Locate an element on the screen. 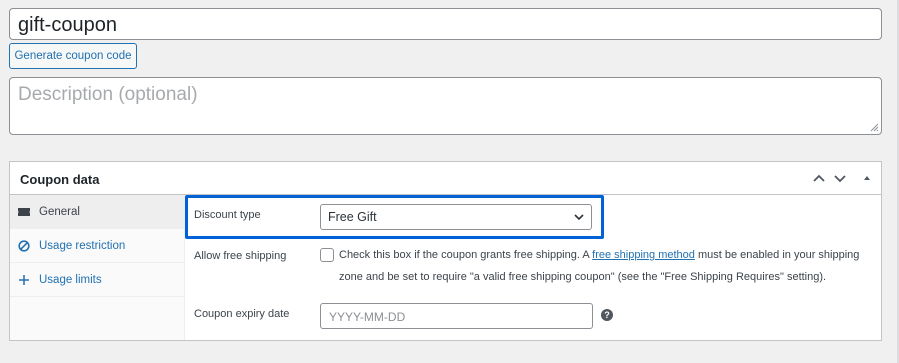 This screenshot has height=363, width=899. tab-usage-limits: Usage limits is located at coordinates (97, 280).